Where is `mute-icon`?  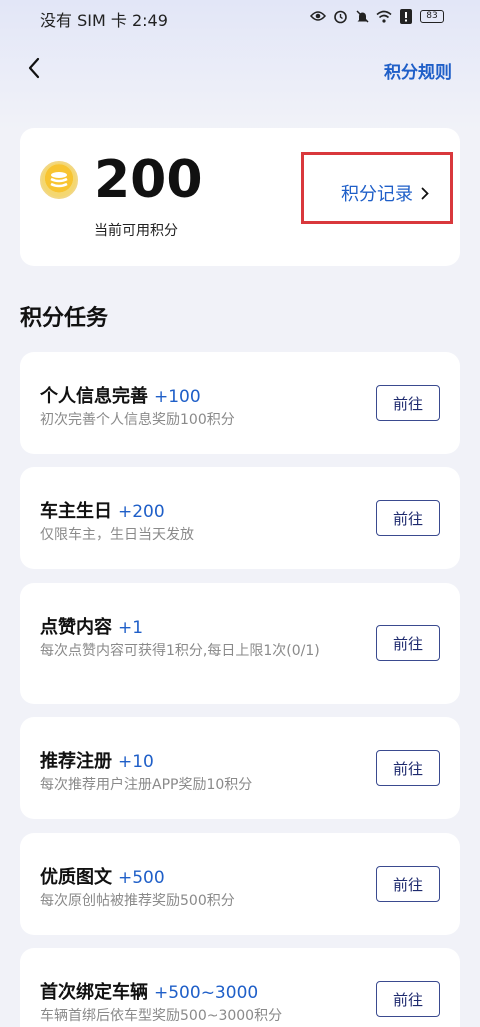
mute-icon is located at coordinates (362, 16).